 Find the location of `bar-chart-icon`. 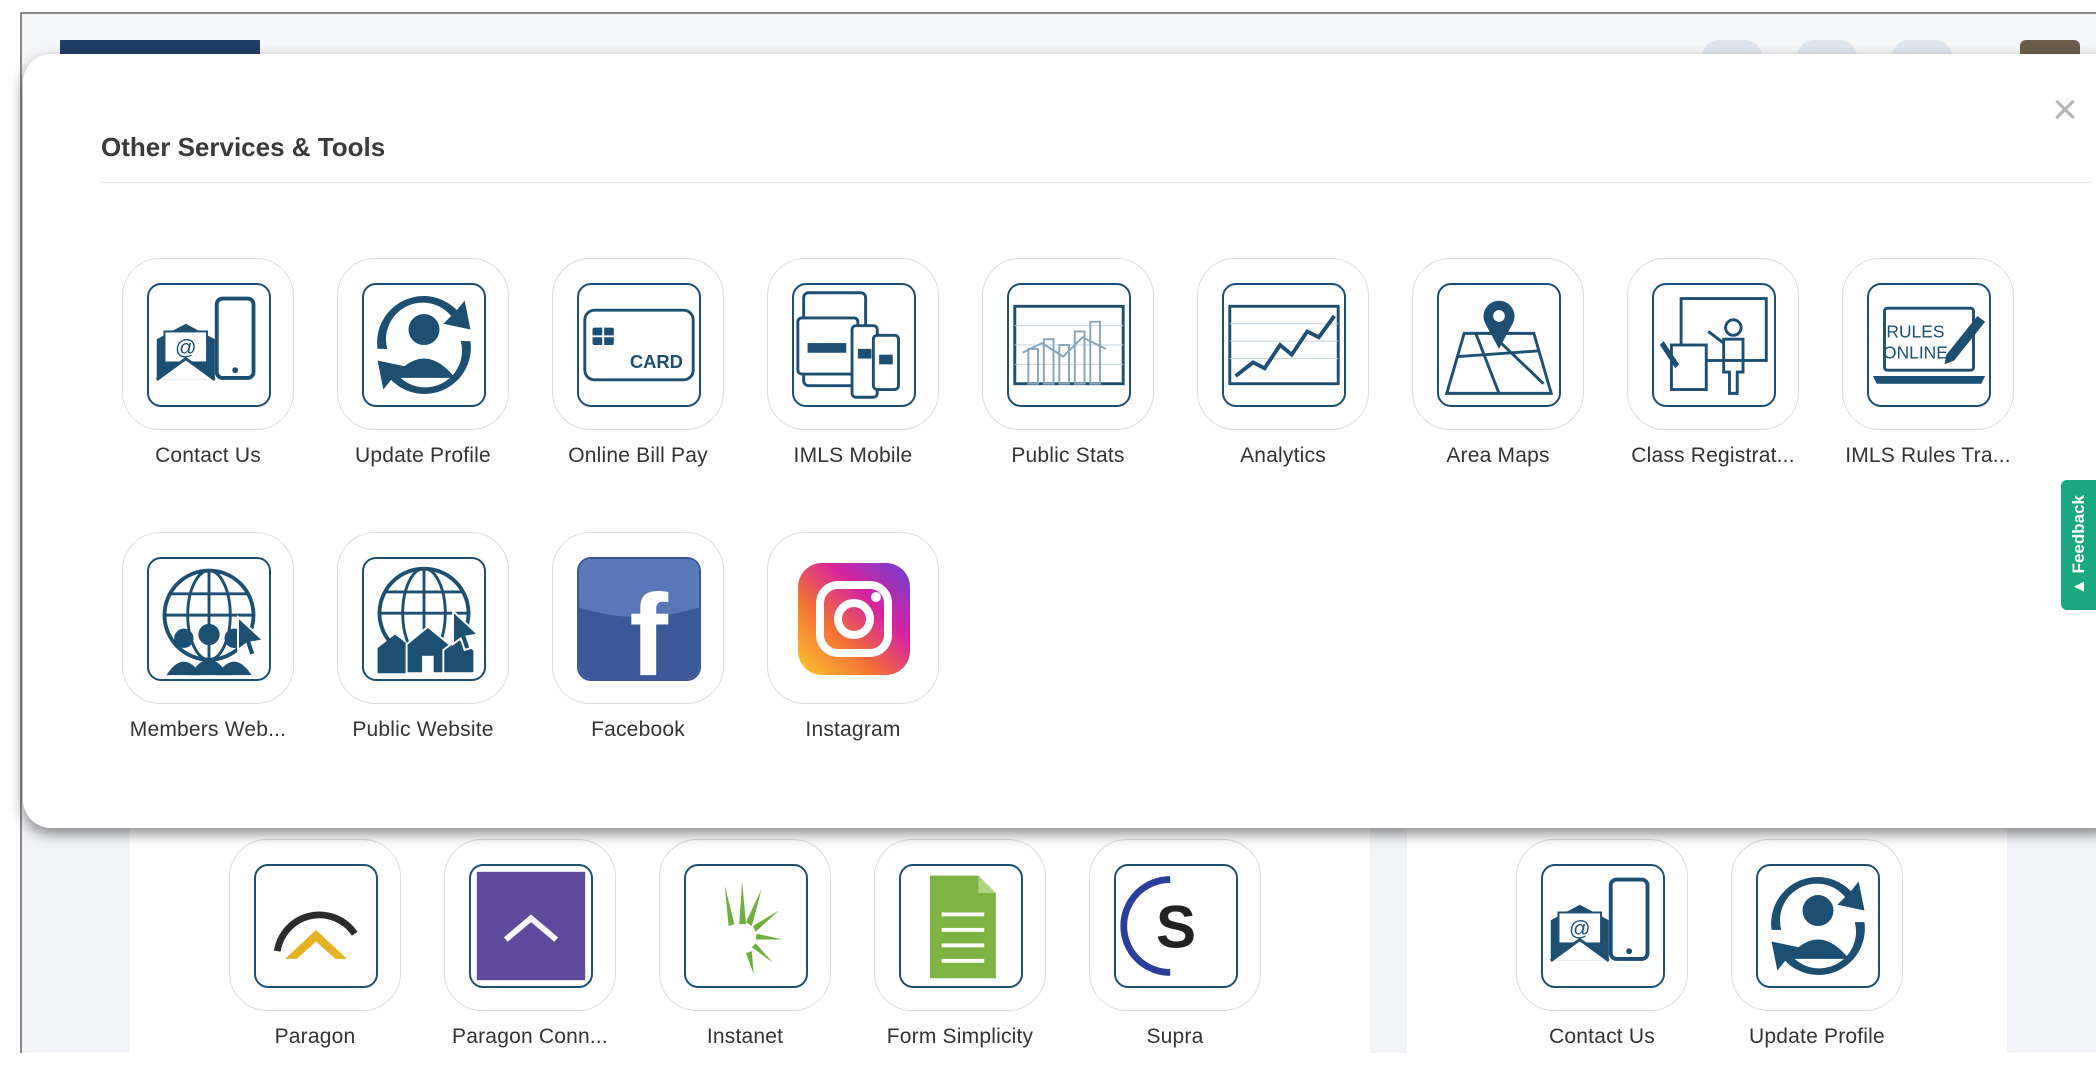

bar-chart-icon is located at coordinates (1069, 345).